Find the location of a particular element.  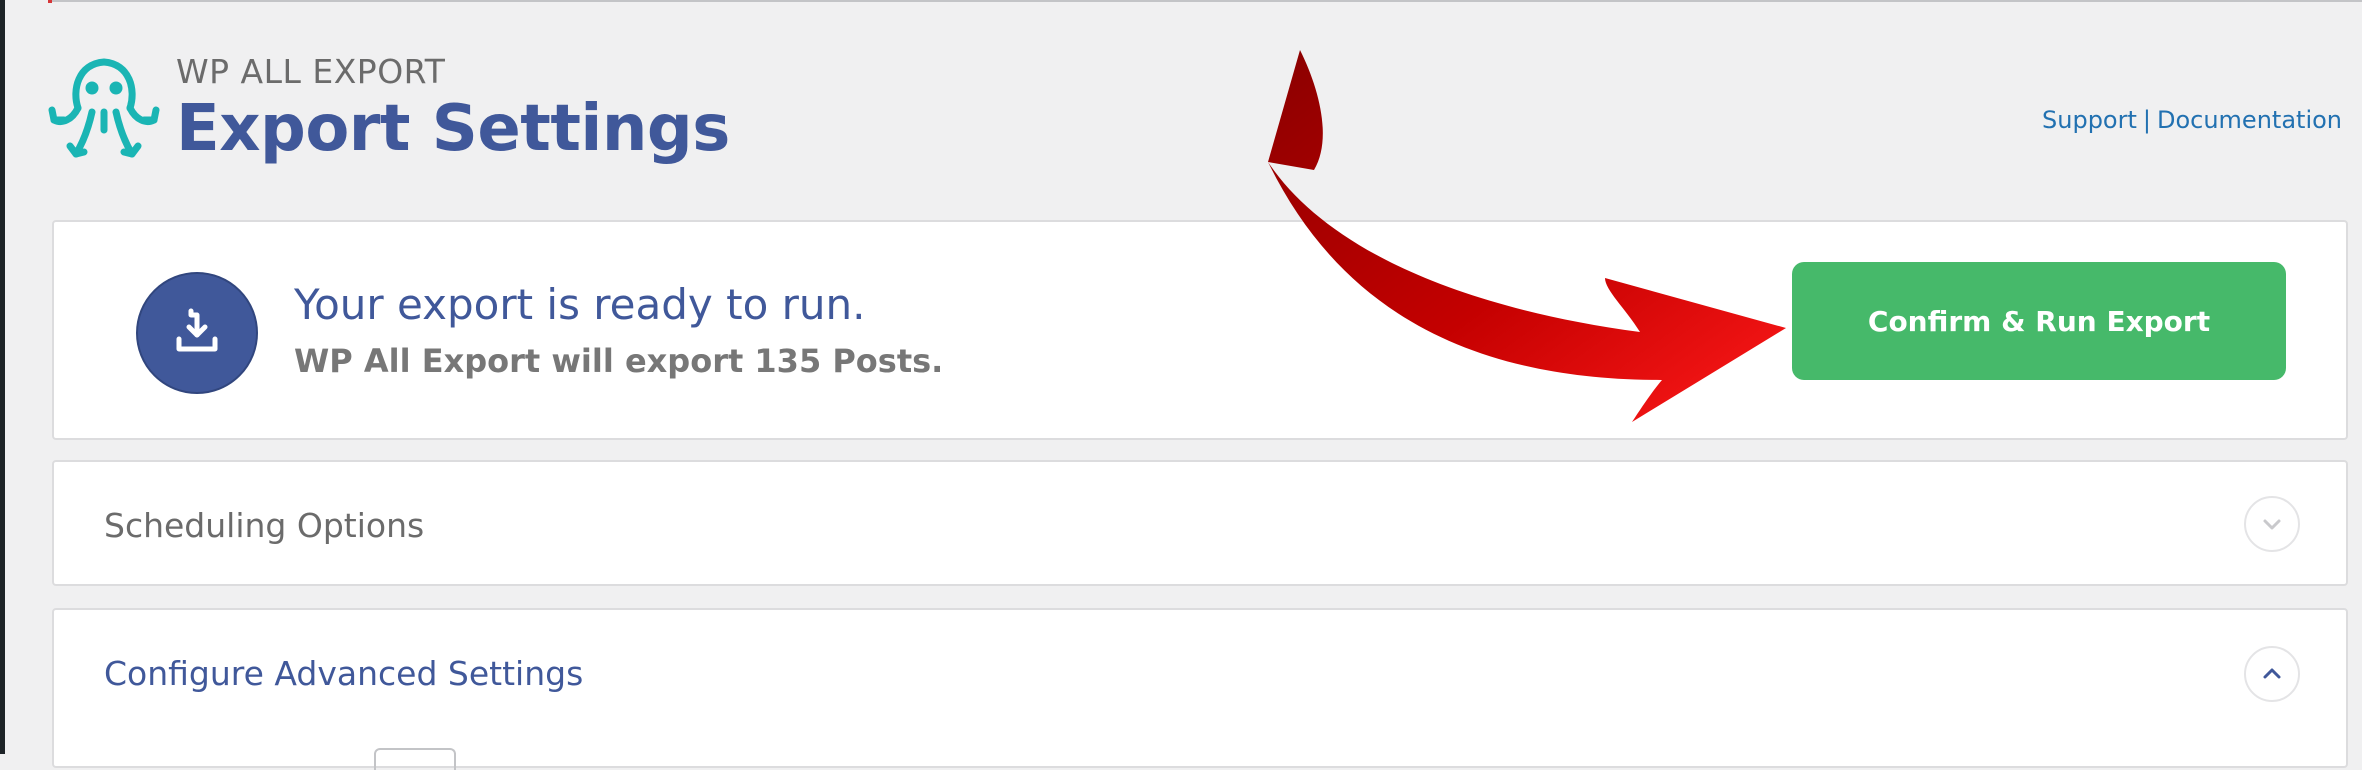

header-links: Support | Documentation is located at coordinates (2192, 120).